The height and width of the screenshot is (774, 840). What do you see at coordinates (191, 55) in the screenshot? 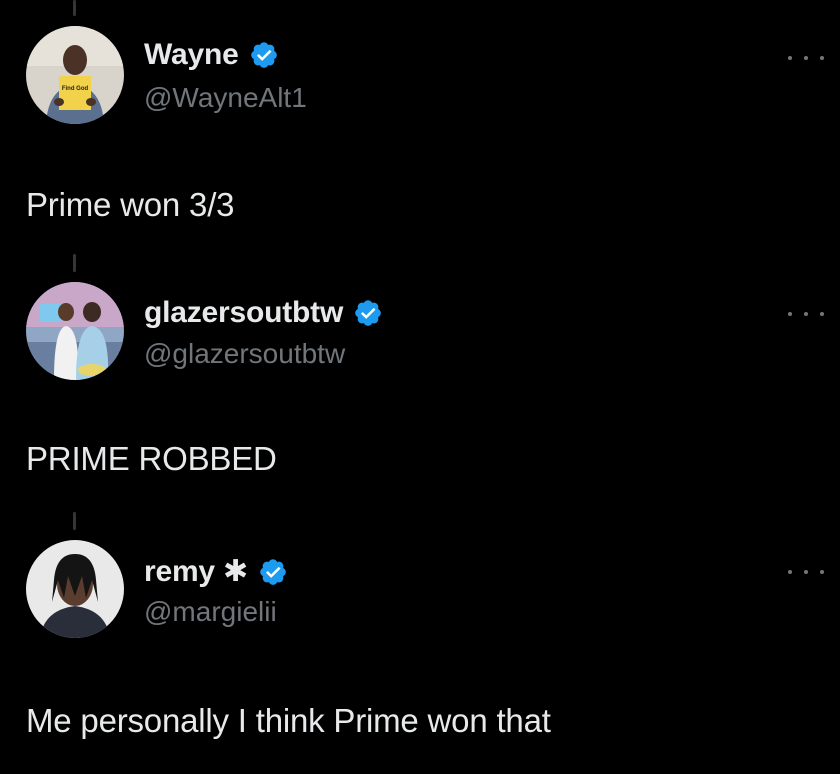
I see `display-name: Wayne` at bounding box center [191, 55].